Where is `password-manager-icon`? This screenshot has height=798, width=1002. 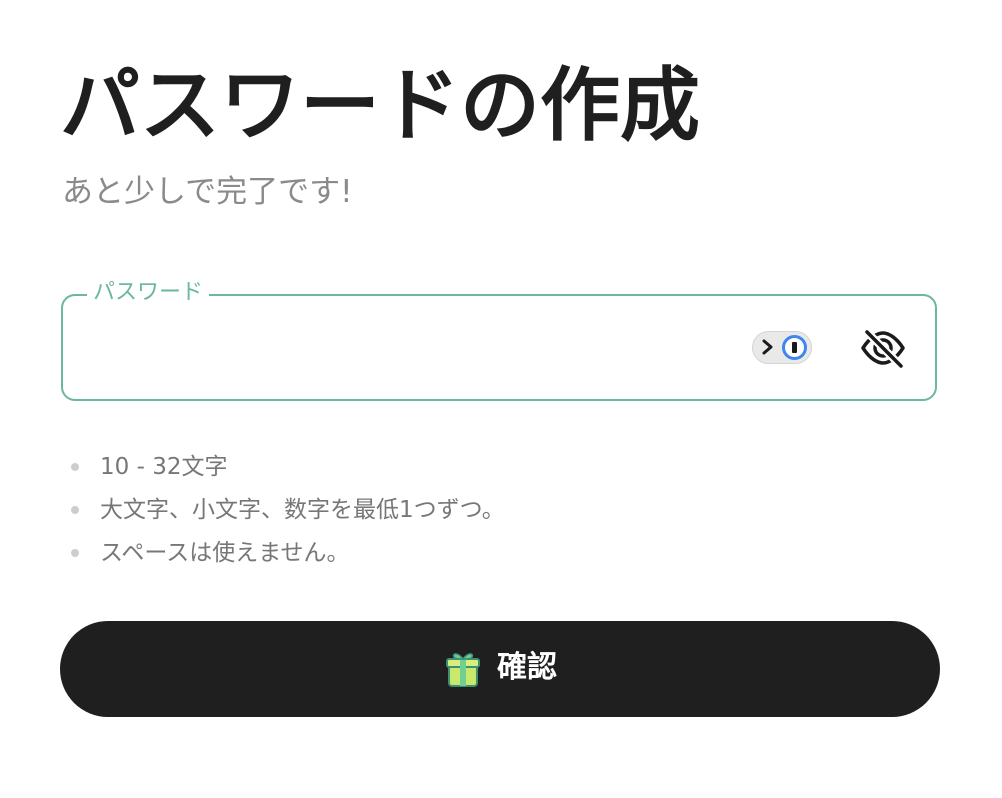
password-manager-icon is located at coordinates (794, 347).